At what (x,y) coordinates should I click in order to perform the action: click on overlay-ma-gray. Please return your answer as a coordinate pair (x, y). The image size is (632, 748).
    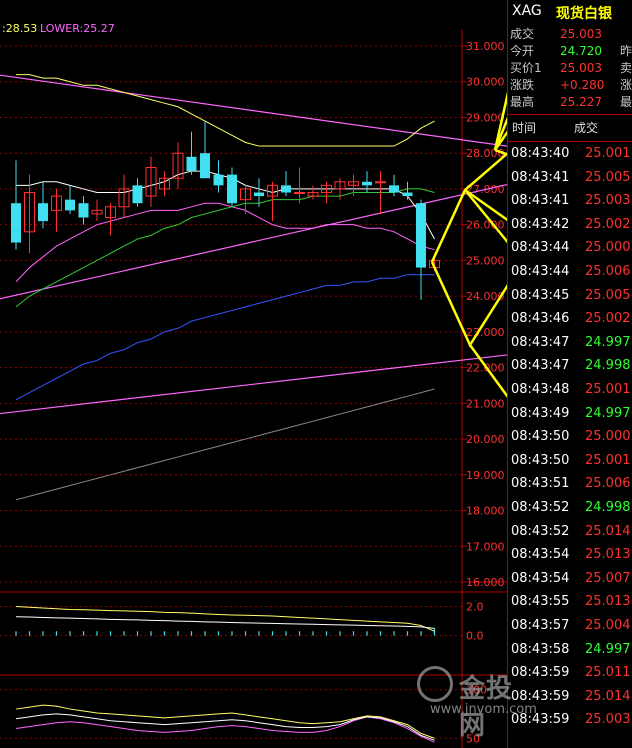
    Looking at the image, I should click on (225, 444).